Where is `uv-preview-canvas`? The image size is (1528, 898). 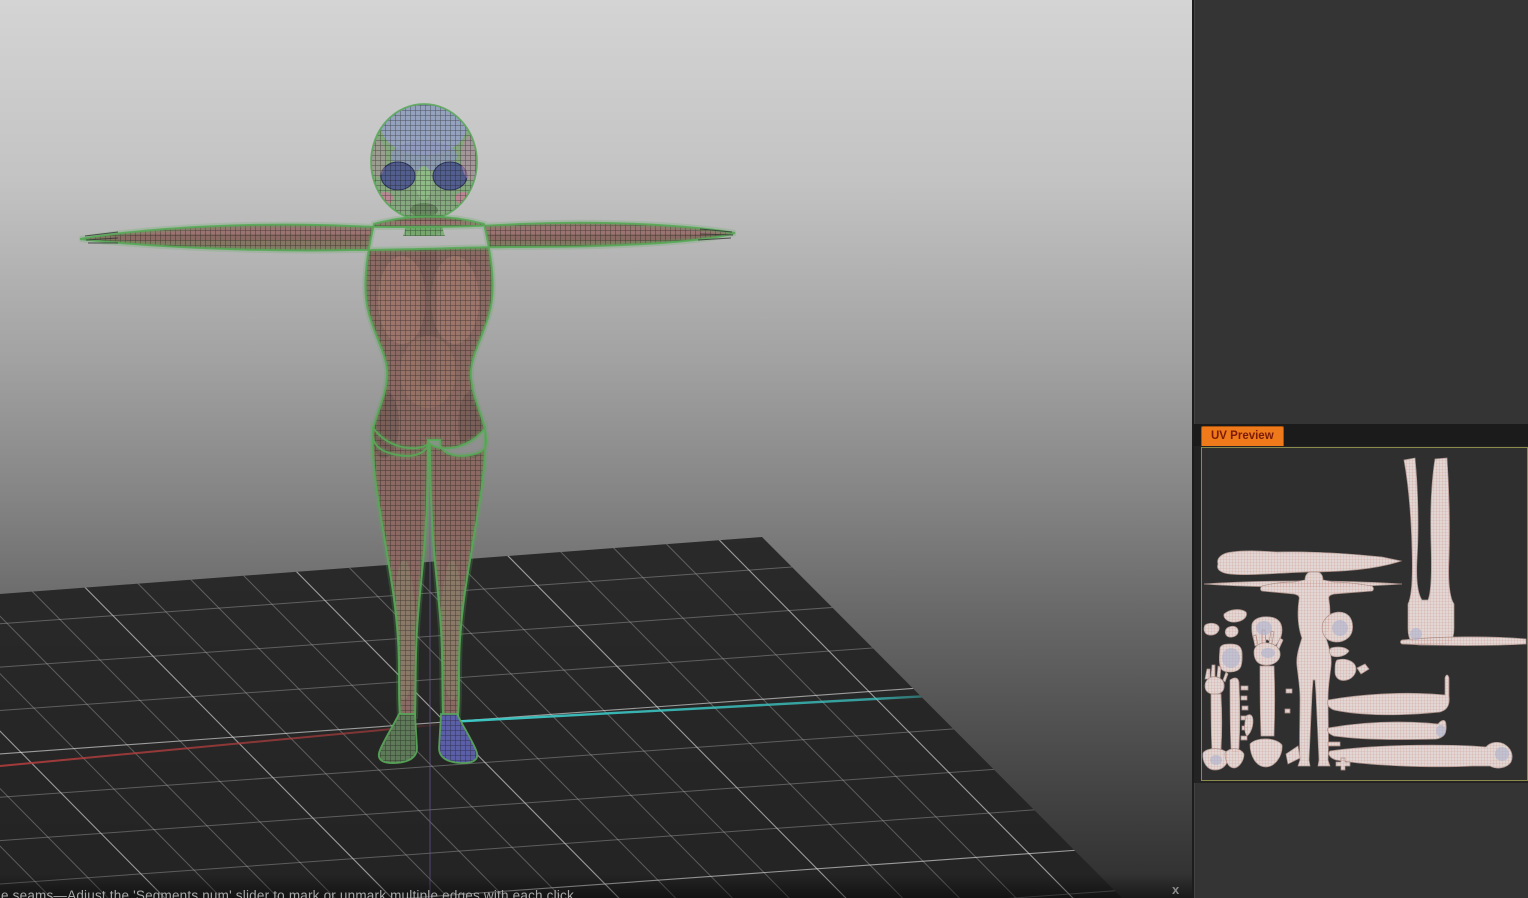
uv-preview-canvas is located at coordinates (1364, 614).